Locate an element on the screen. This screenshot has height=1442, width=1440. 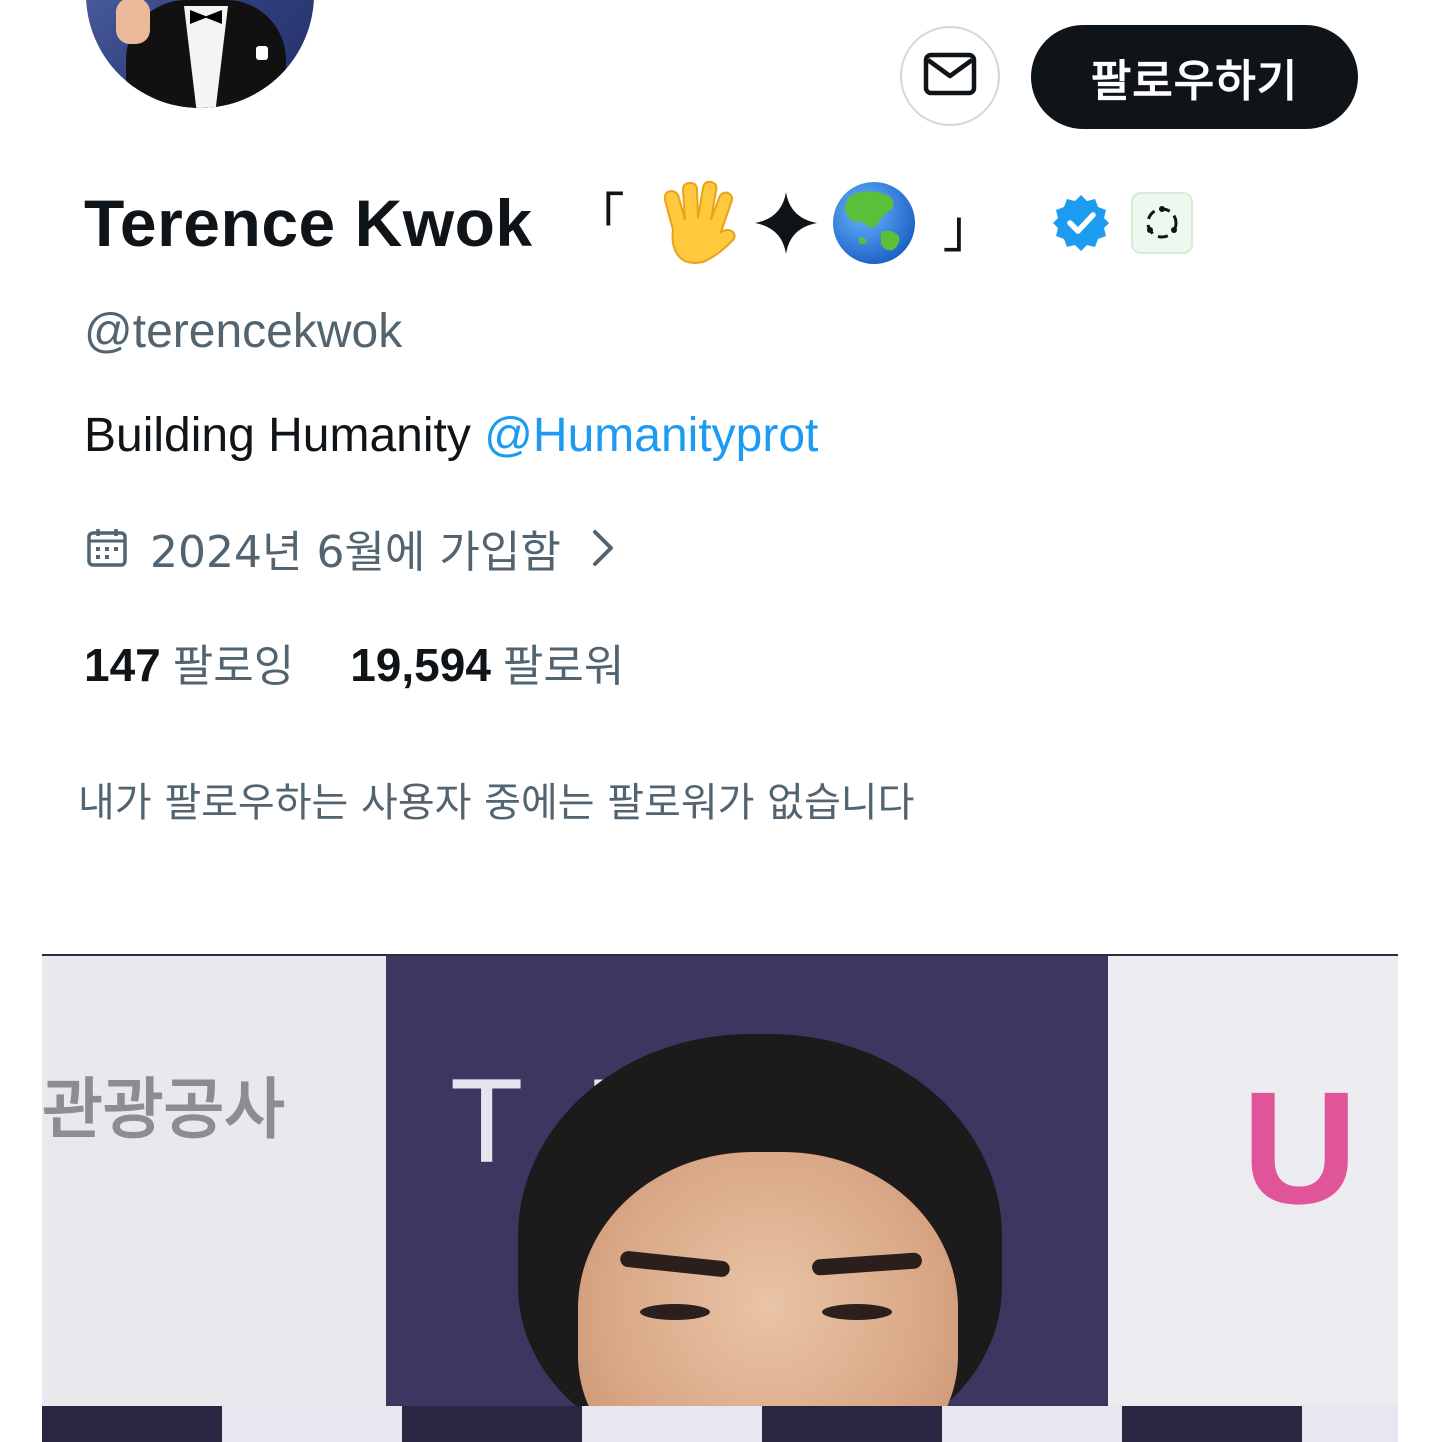
name-bracket-close: 」 is located at coordinates (968, 230).